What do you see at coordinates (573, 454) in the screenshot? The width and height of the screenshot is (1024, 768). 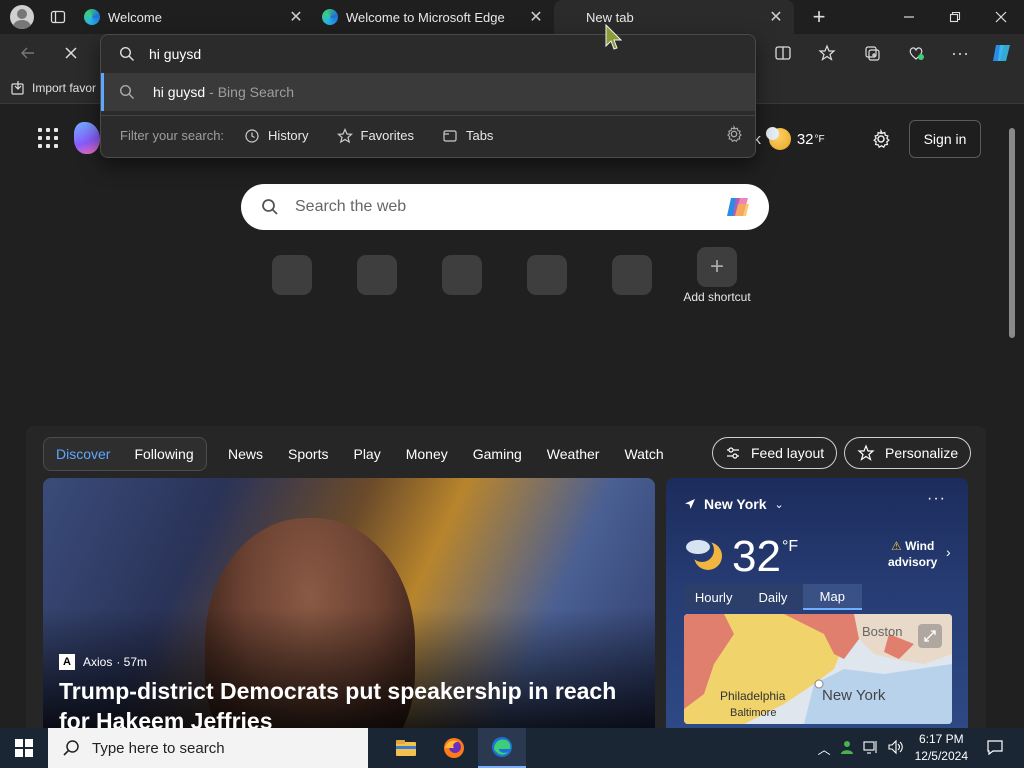 I see `feed-nav-weather: Weather` at bounding box center [573, 454].